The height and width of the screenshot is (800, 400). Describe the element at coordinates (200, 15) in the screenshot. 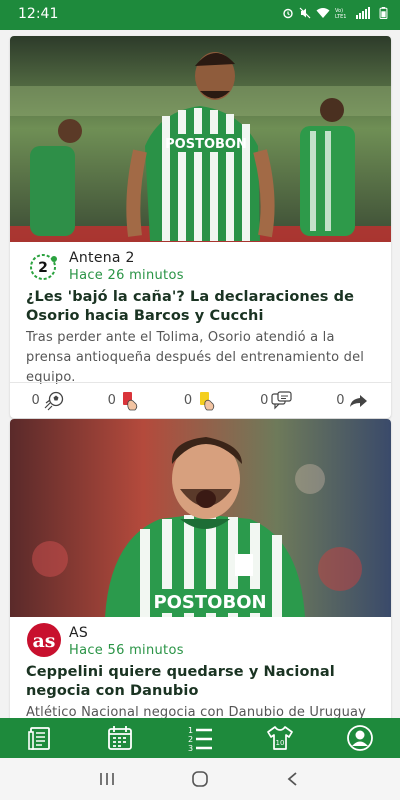

I see `status-bar: 12:41 Vo) LTE1` at that location.